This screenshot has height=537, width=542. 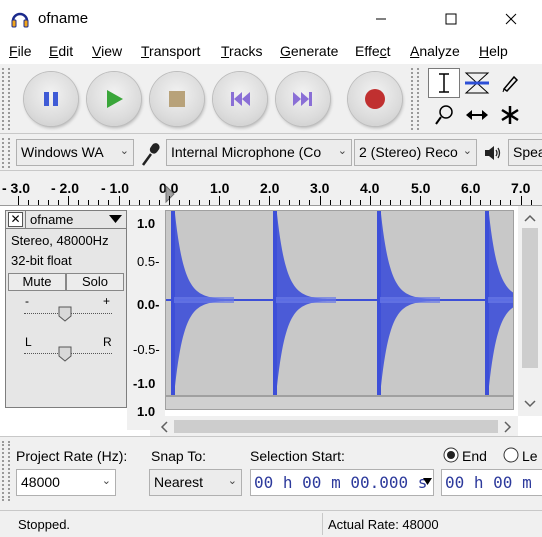 I want to click on time-shift-tool, so click(x=477, y=115).